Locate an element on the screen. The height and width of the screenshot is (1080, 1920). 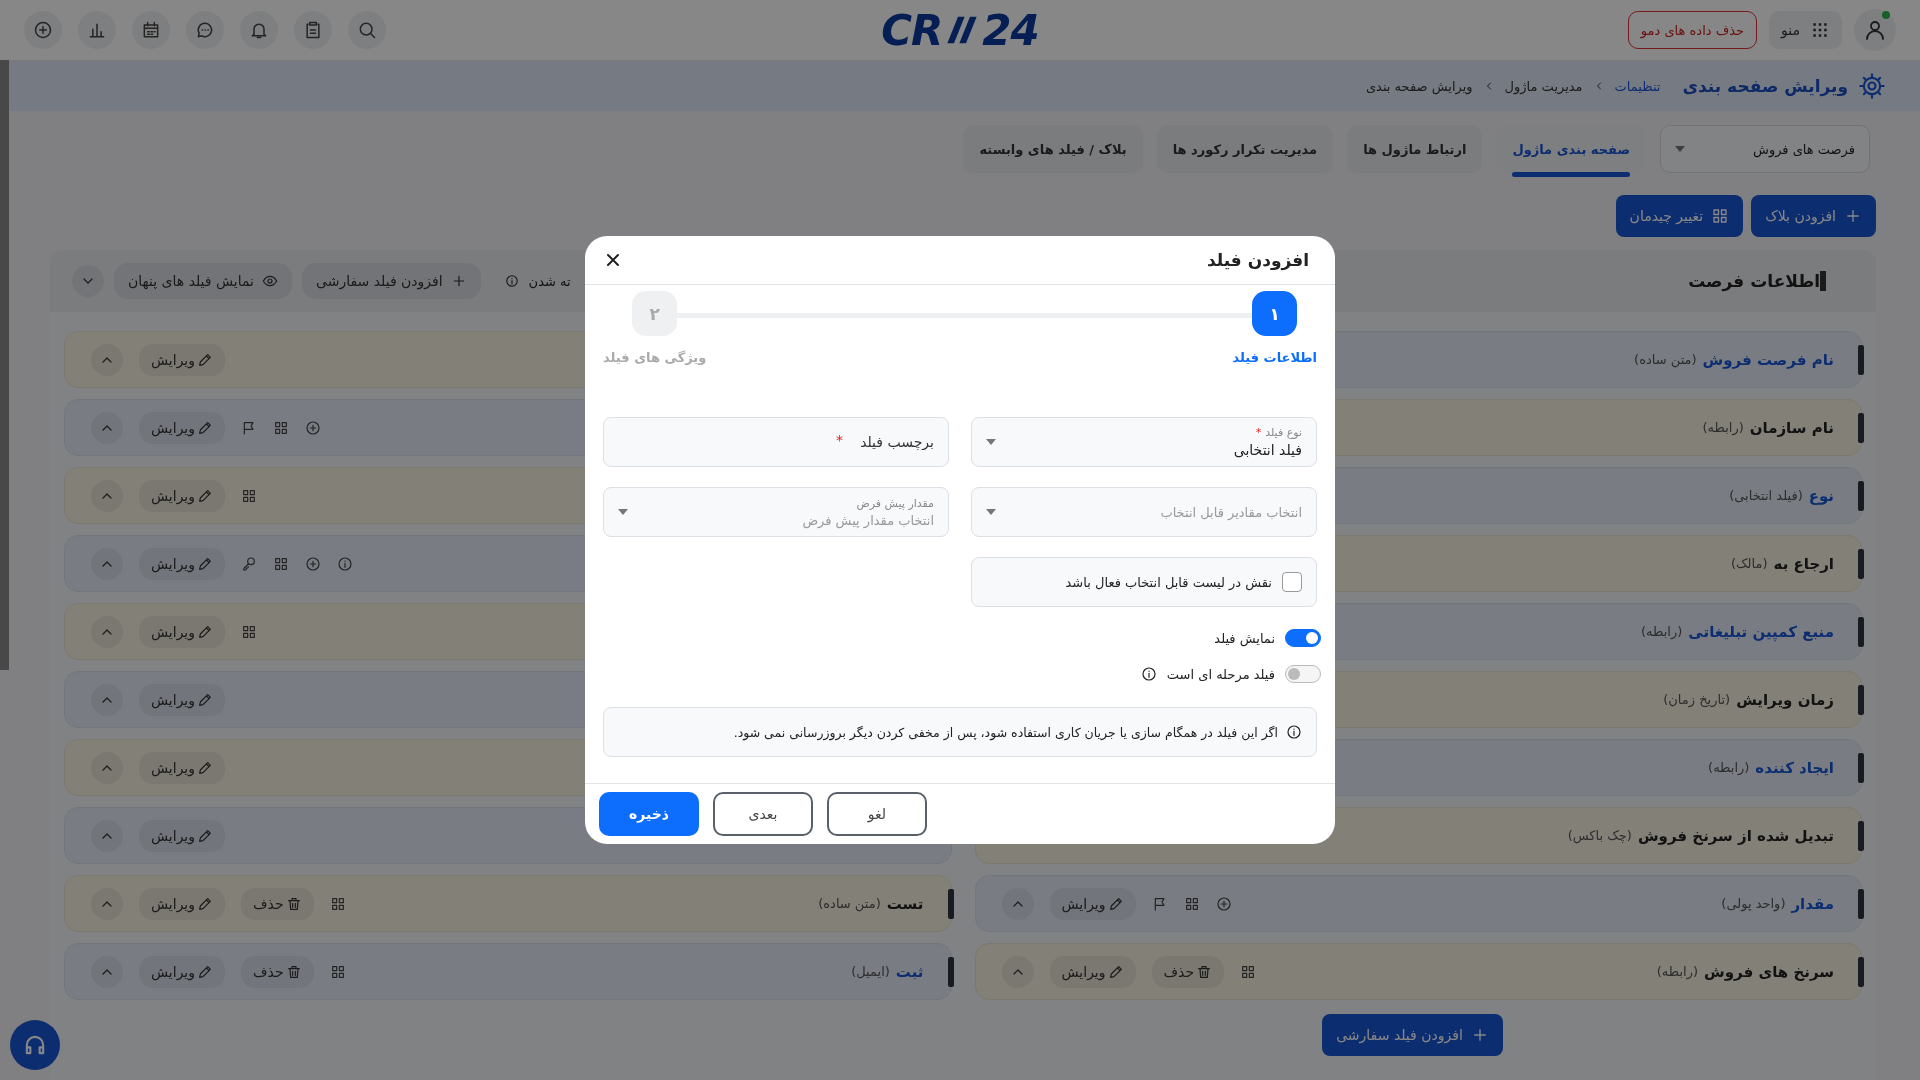
block-title: اطلاعات فرصت is located at coordinates (1757, 281).